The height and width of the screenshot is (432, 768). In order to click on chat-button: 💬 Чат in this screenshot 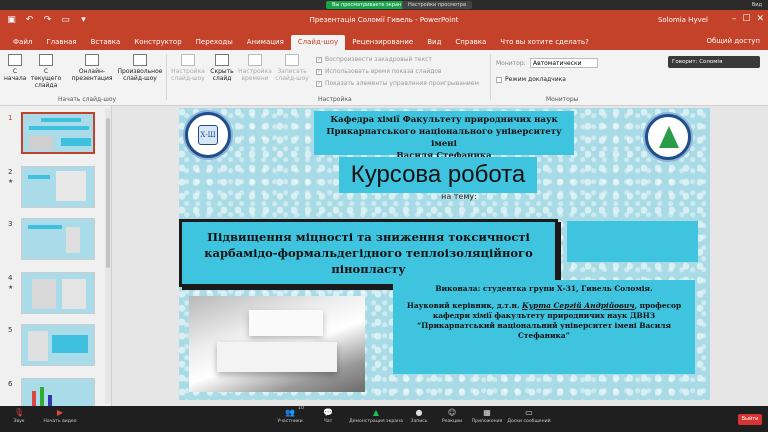, I will do `click(328, 416)`.